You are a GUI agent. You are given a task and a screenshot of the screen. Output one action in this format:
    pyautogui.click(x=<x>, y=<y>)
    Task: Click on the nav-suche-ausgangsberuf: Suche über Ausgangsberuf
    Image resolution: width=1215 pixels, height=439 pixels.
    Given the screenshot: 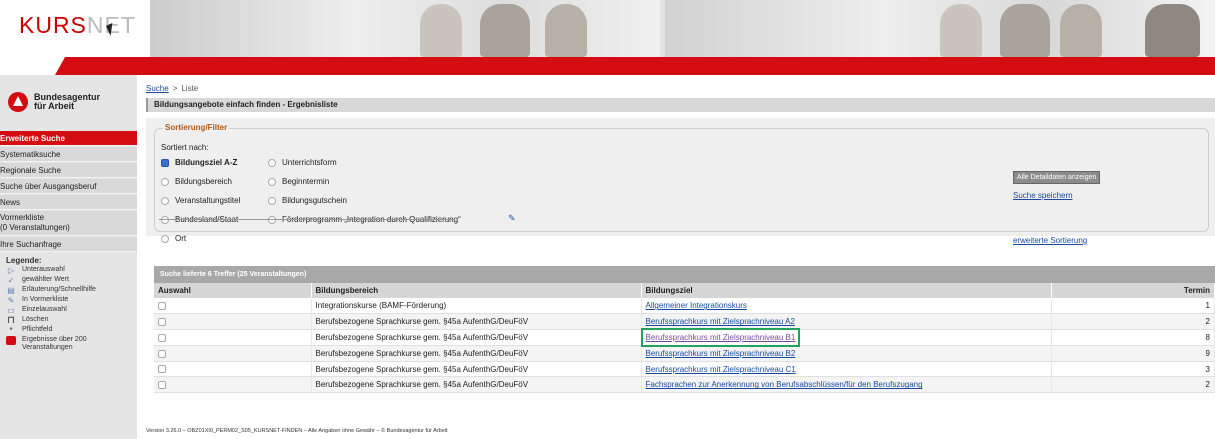 What is the action you would take?
    pyautogui.click(x=68, y=186)
    